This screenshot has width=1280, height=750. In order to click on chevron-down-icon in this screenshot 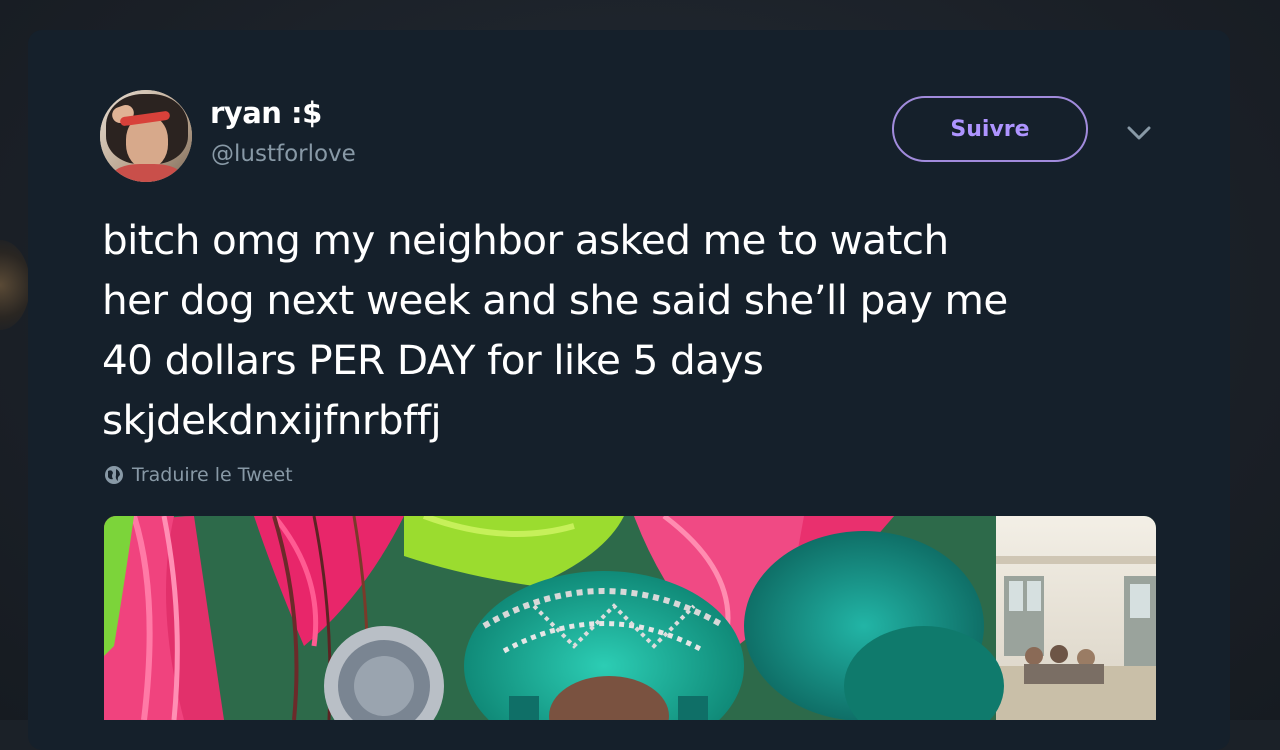, I will do `click(1139, 133)`.